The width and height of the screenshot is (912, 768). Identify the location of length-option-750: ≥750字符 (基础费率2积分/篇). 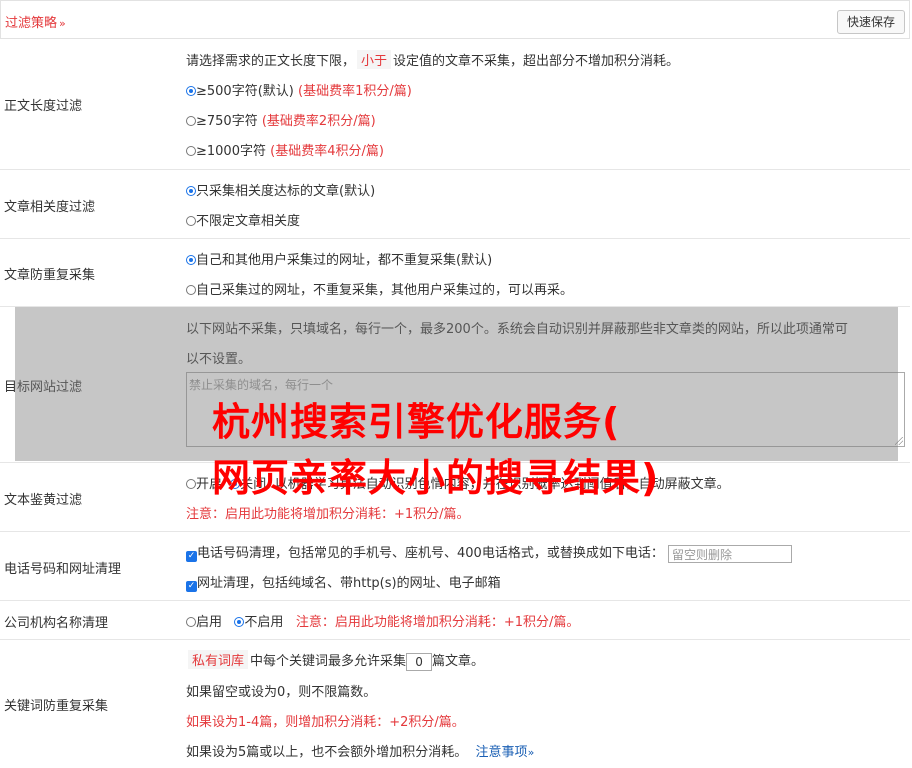
(281, 119).